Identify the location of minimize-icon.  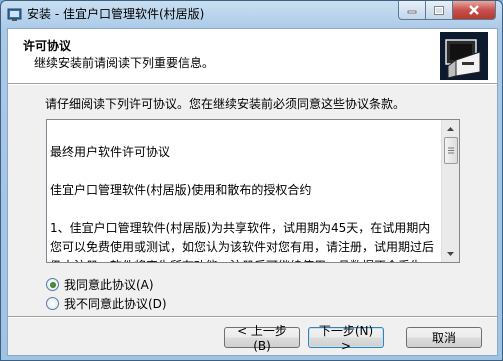
(412, 12).